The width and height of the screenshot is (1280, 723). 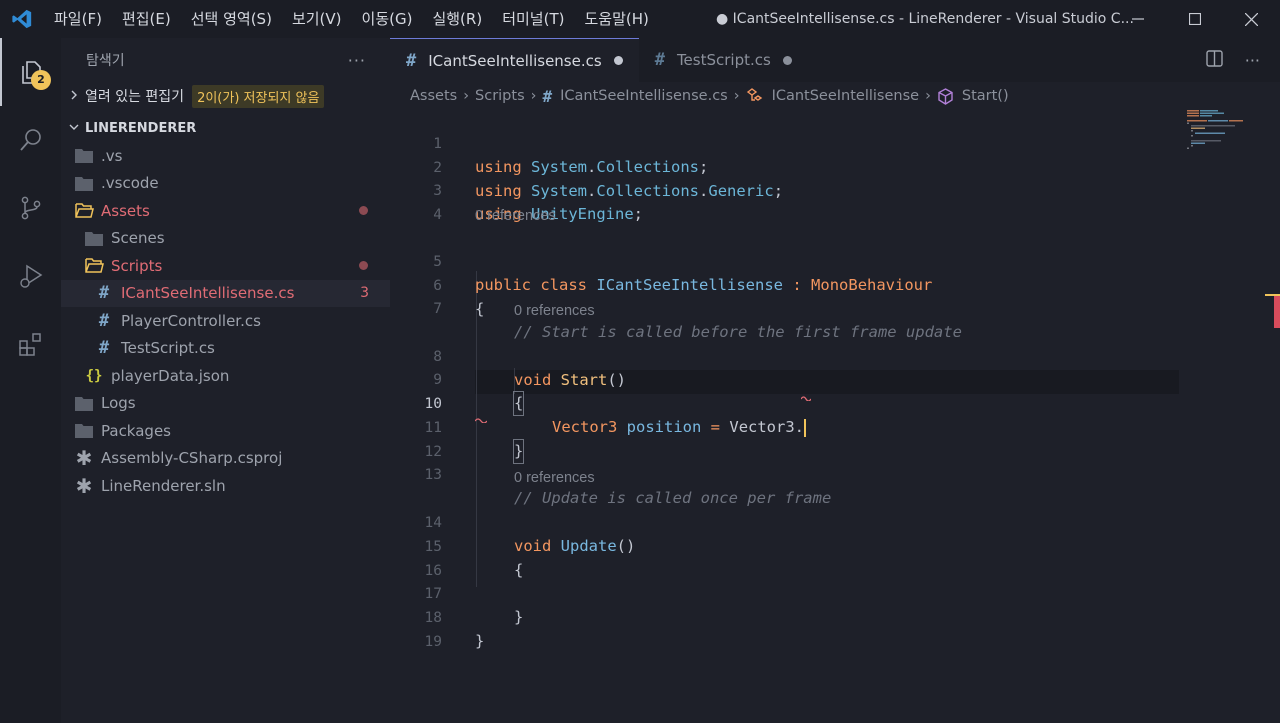 I want to click on tree-item-label: LineRenderer.sln, so click(x=163, y=485).